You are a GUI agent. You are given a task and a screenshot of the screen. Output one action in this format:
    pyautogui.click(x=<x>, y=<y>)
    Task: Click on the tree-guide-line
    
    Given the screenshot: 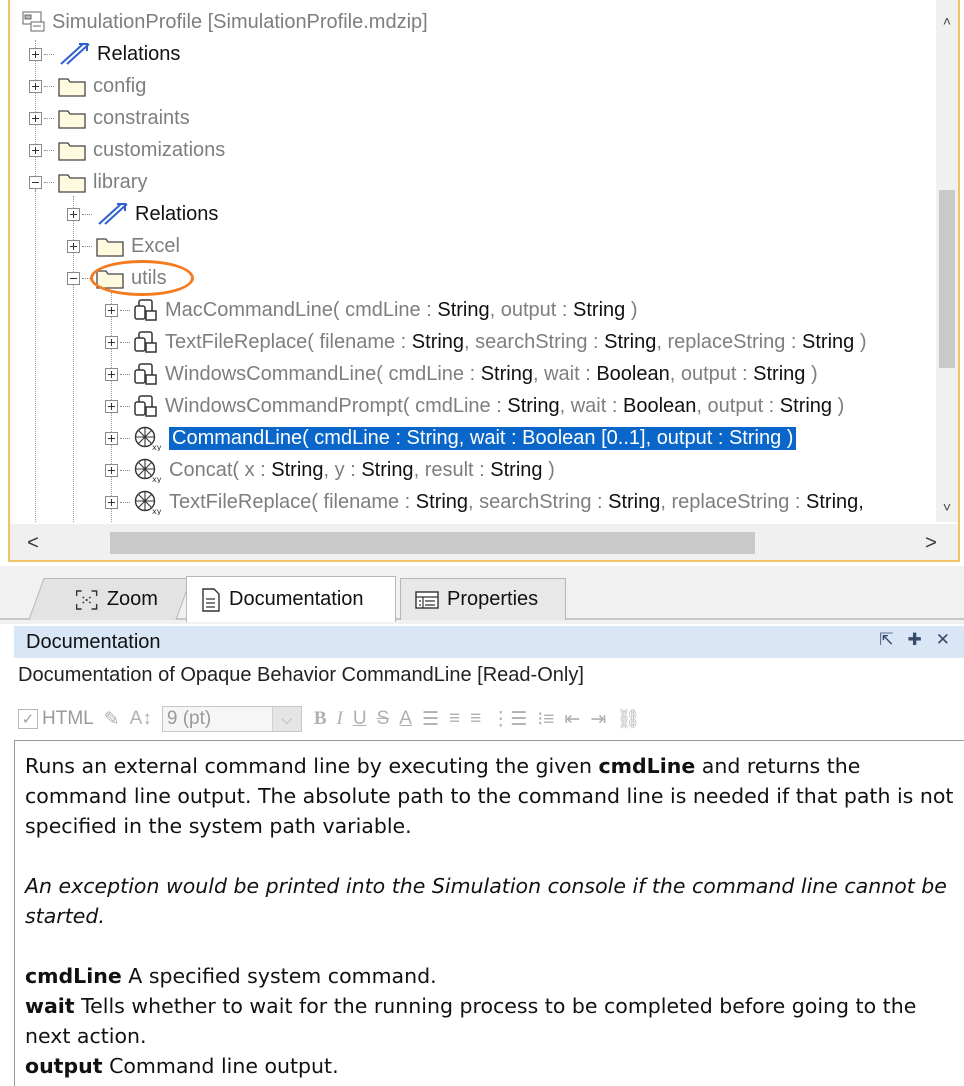 What is the action you would take?
    pyautogui.click(x=35, y=356)
    